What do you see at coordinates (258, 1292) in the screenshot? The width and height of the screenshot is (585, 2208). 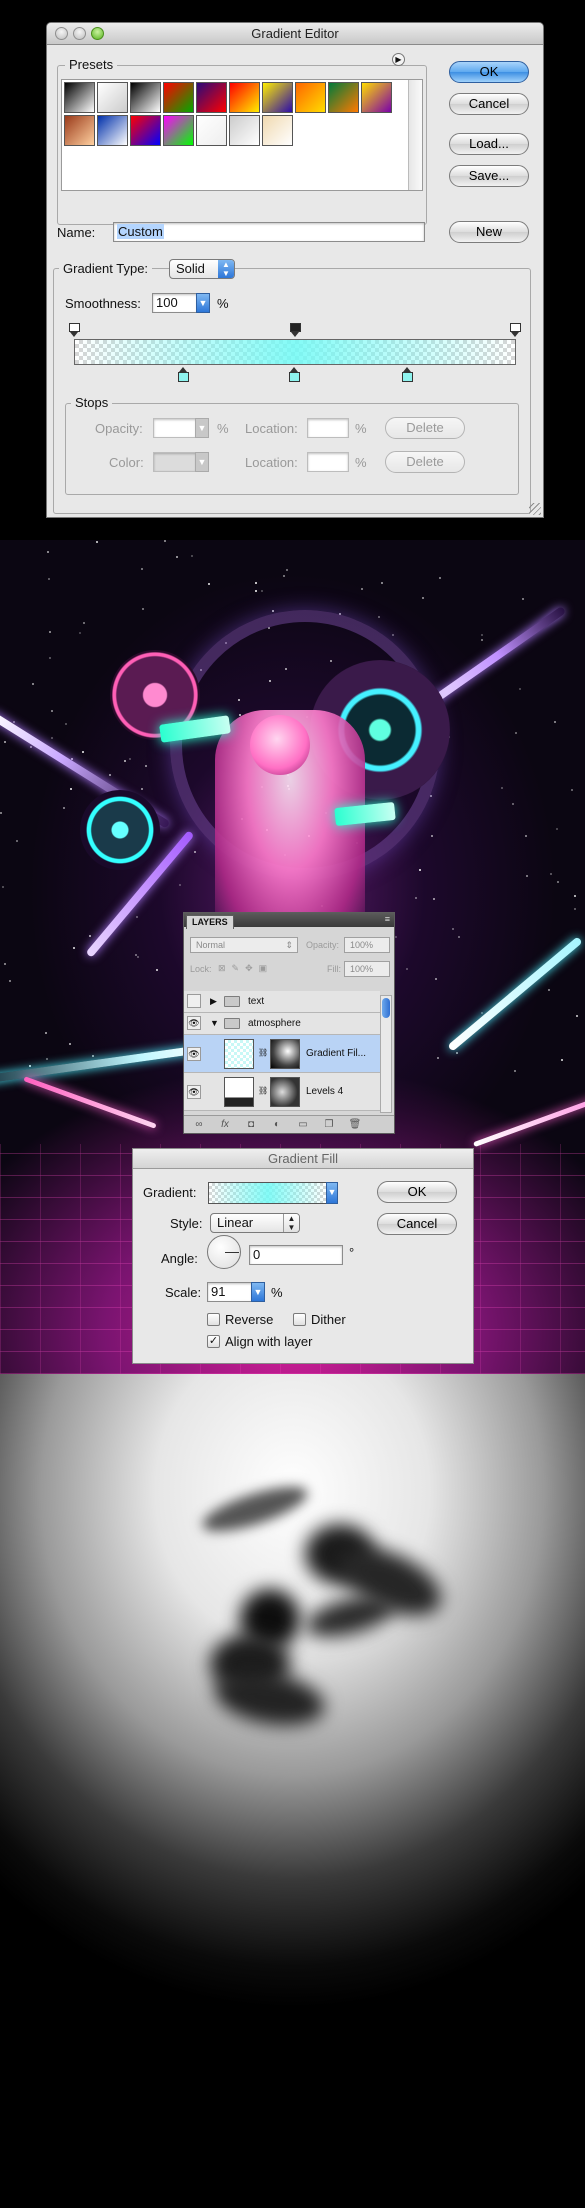 I see `scale-dropdown-icon: ▼` at bounding box center [258, 1292].